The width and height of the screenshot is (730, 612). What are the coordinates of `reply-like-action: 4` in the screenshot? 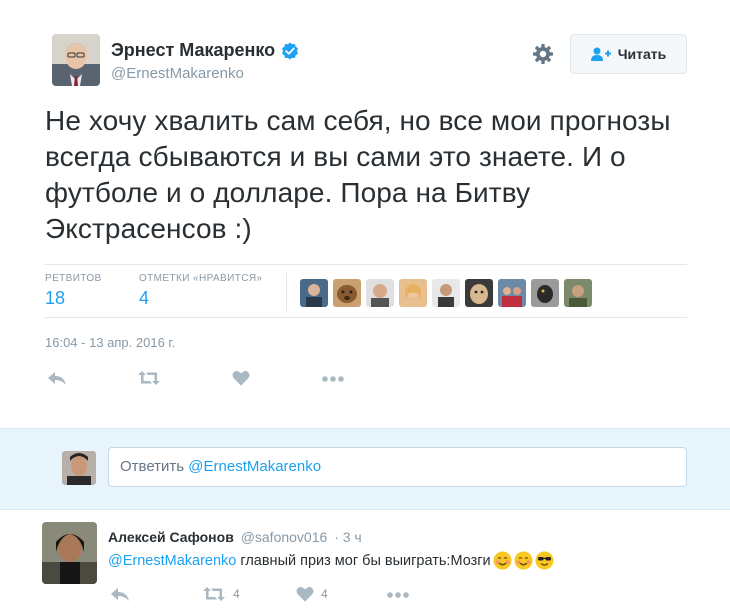 It's located at (312, 594).